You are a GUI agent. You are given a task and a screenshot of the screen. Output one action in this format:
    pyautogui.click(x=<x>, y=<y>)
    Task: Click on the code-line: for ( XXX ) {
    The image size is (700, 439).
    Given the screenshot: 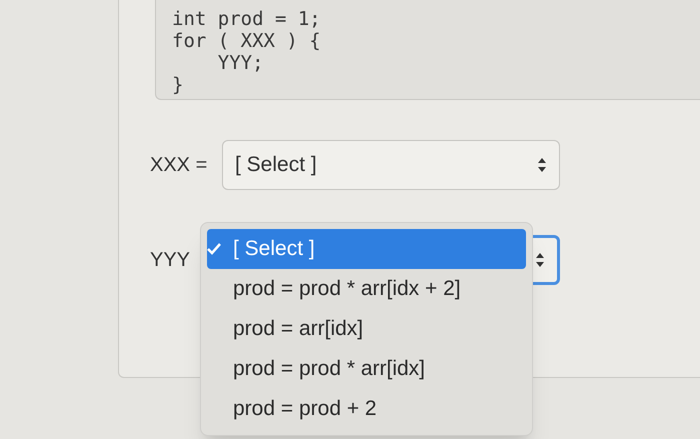 What is the action you would take?
    pyautogui.click(x=247, y=41)
    